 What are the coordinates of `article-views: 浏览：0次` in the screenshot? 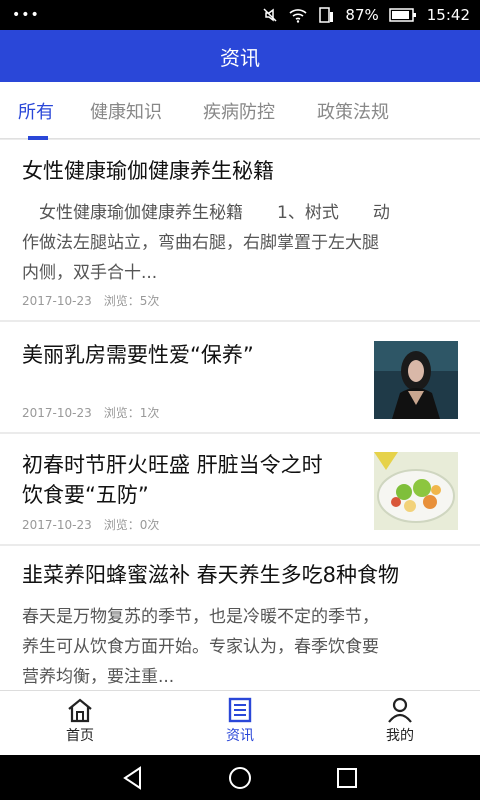 It's located at (131, 525).